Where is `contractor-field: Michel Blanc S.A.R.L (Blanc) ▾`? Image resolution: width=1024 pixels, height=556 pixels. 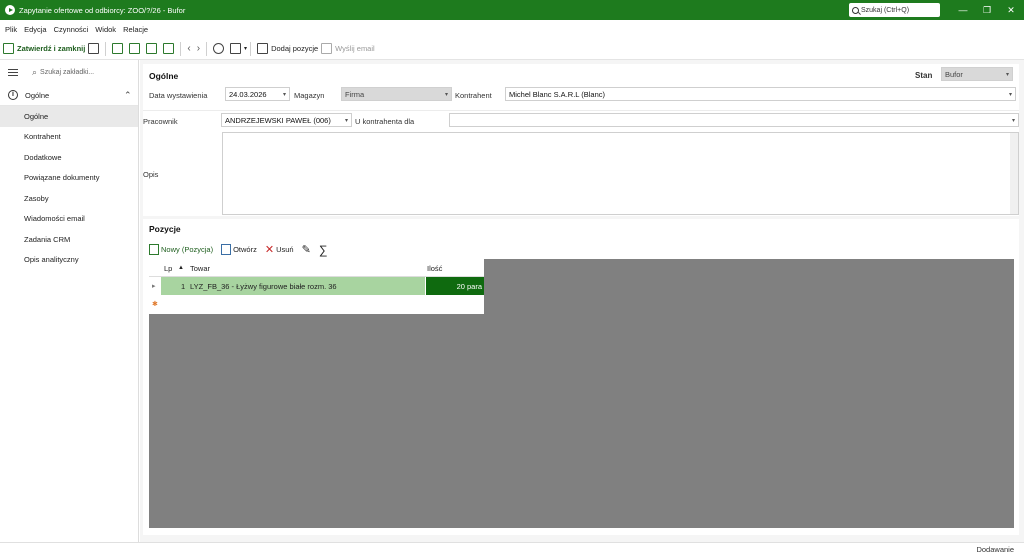
contractor-field: Michel Blanc S.A.R.L (Blanc) ▾ is located at coordinates (760, 94).